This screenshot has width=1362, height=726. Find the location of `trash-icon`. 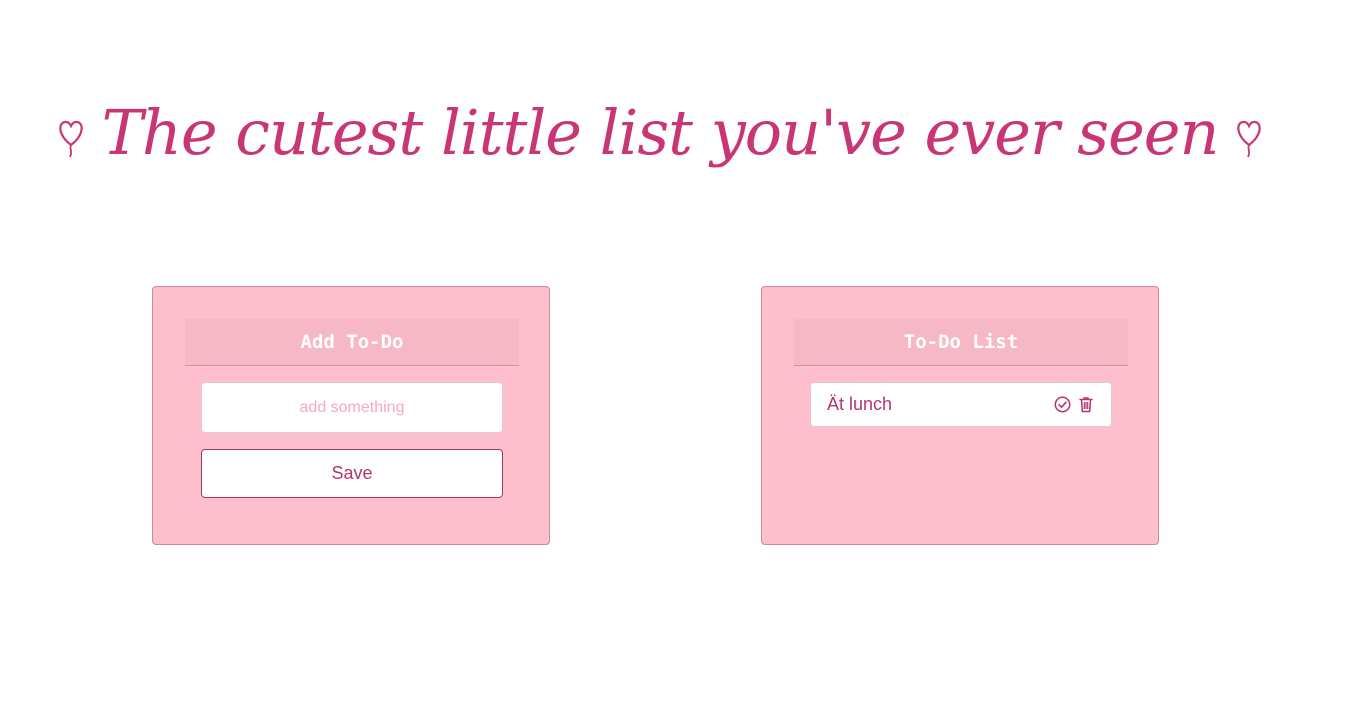

trash-icon is located at coordinates (1086, 405).